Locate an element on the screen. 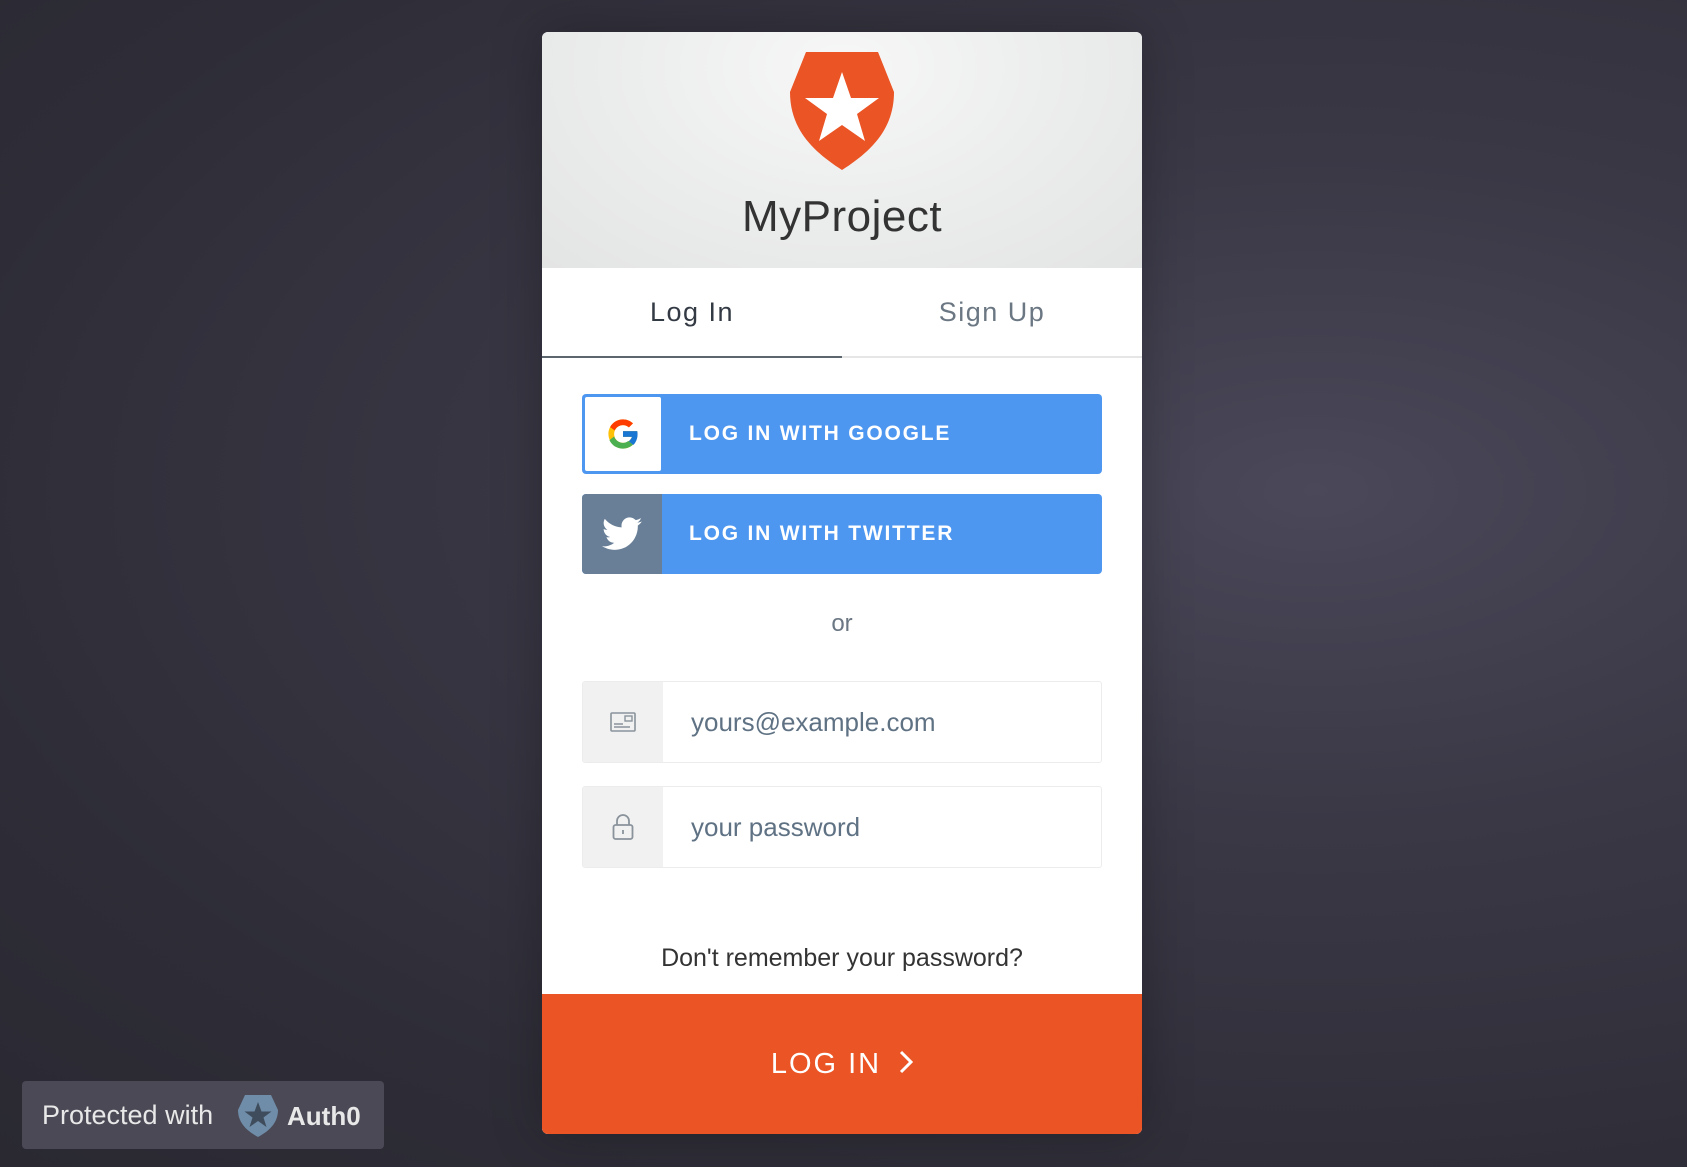 The image size is (1687, 1167). protected-by-badge: Protected with Auth0 is located at coordinates (203, 1115).